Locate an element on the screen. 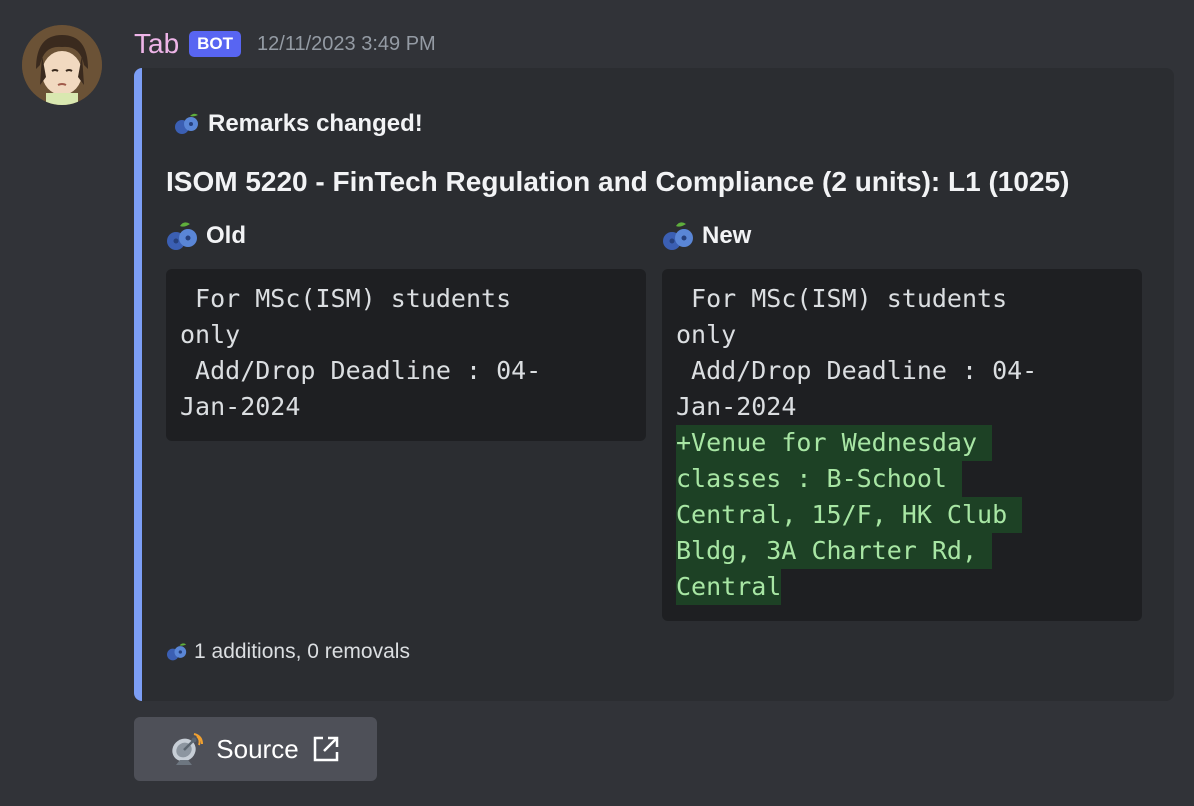 This screenshot has height=806, width=1194. embed-title: Remarks changed! is located at coordinates (298, 124).